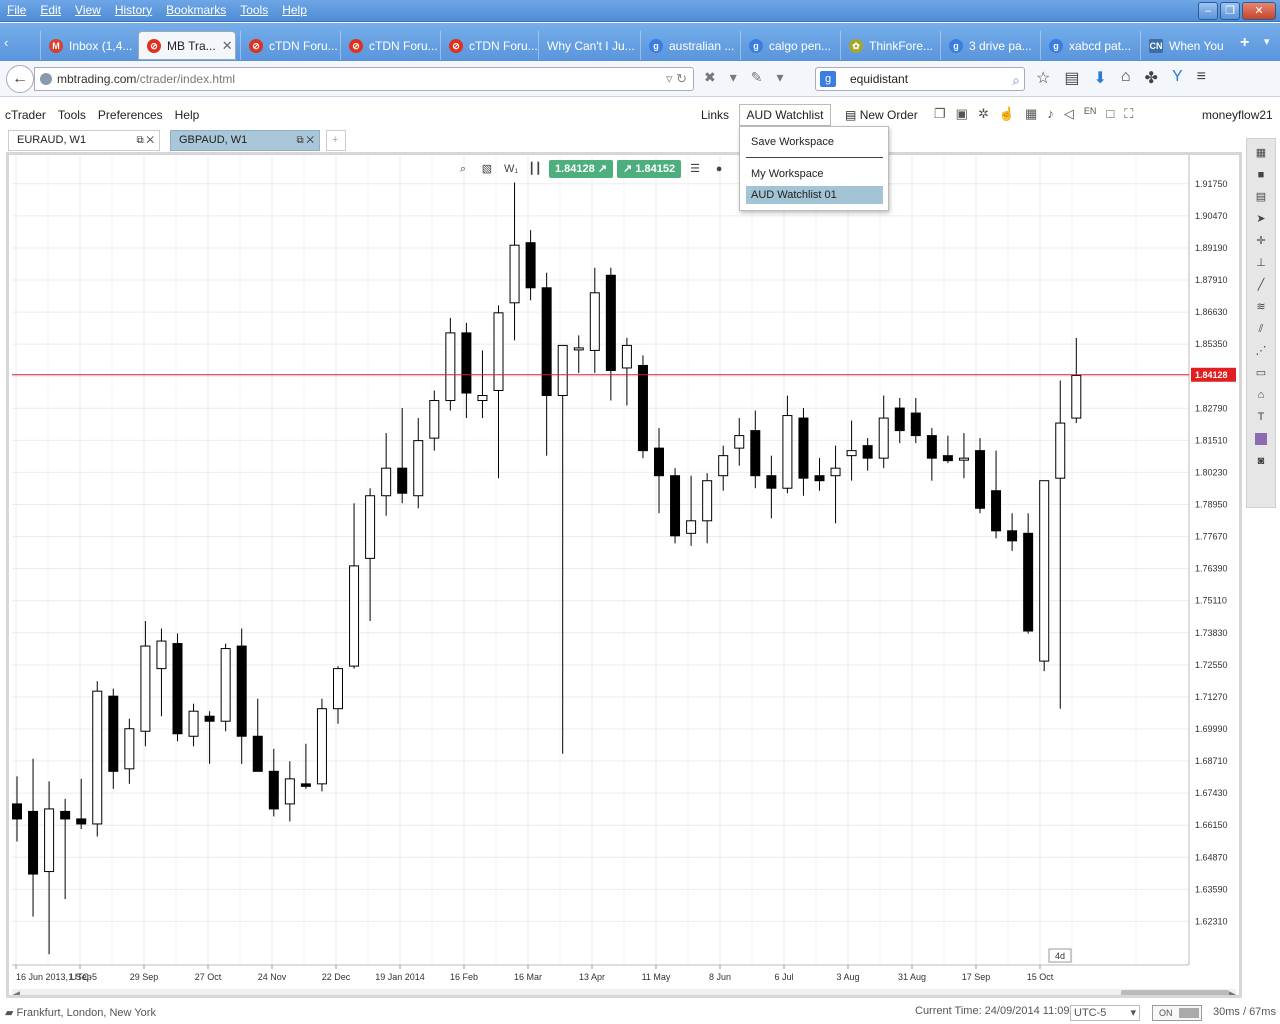  I want to click on menu-preferences: Preferences, so click(130, 115).